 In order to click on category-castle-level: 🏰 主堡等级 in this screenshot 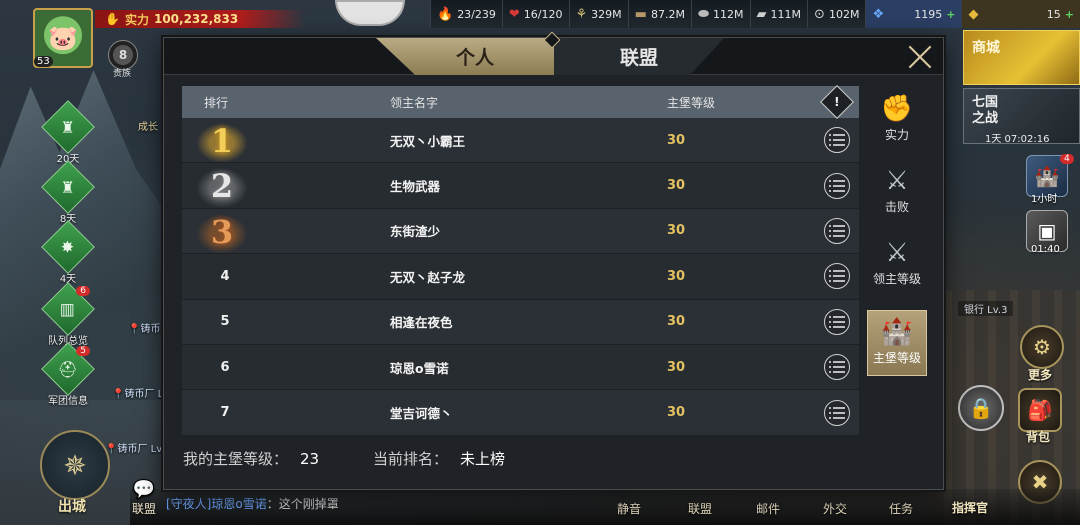, I will do `click(897, 343)`.